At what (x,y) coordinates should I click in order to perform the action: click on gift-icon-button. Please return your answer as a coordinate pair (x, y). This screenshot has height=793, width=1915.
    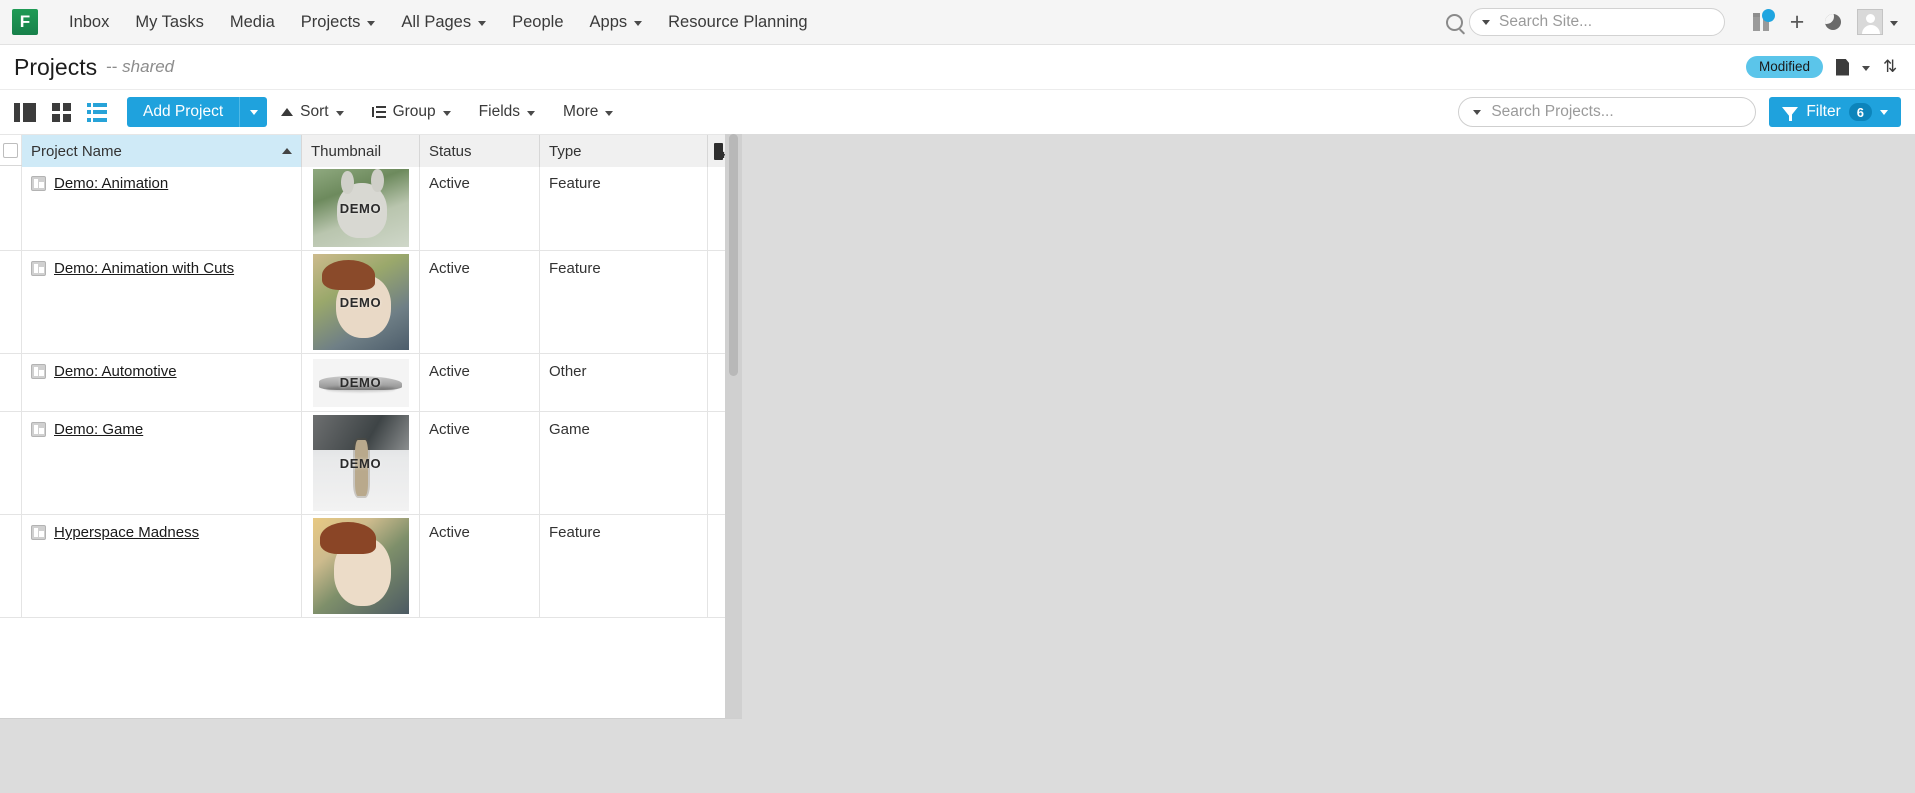
    Looking at the image, I should click on (1761, 22).